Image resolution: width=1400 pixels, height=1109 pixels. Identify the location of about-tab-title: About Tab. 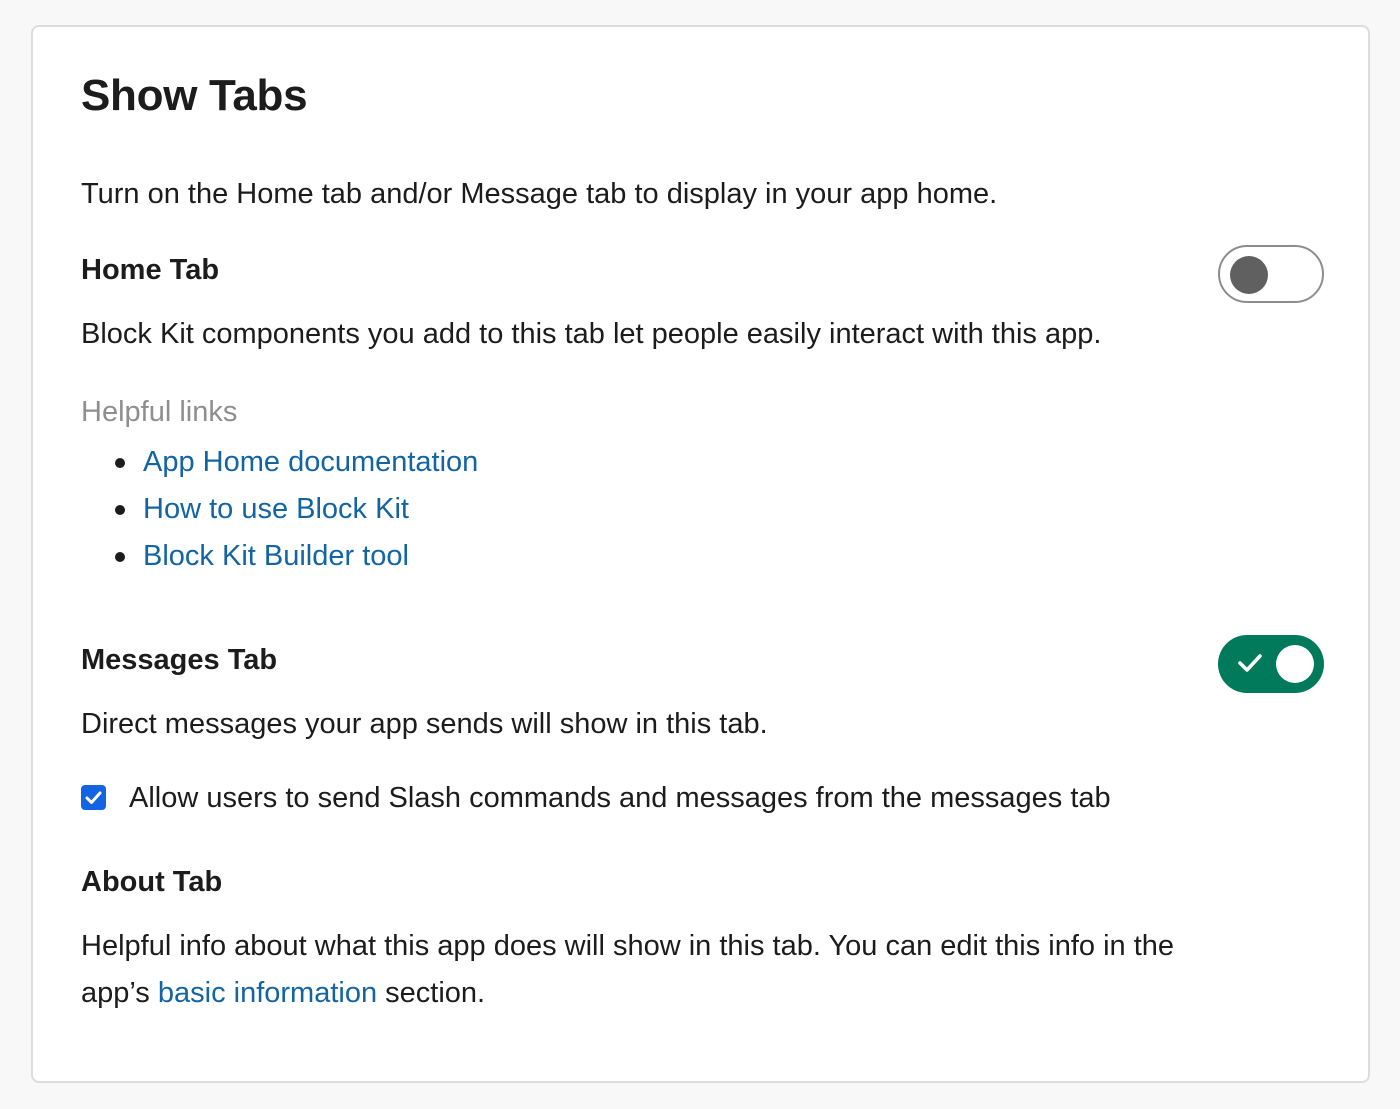
(152, 882).